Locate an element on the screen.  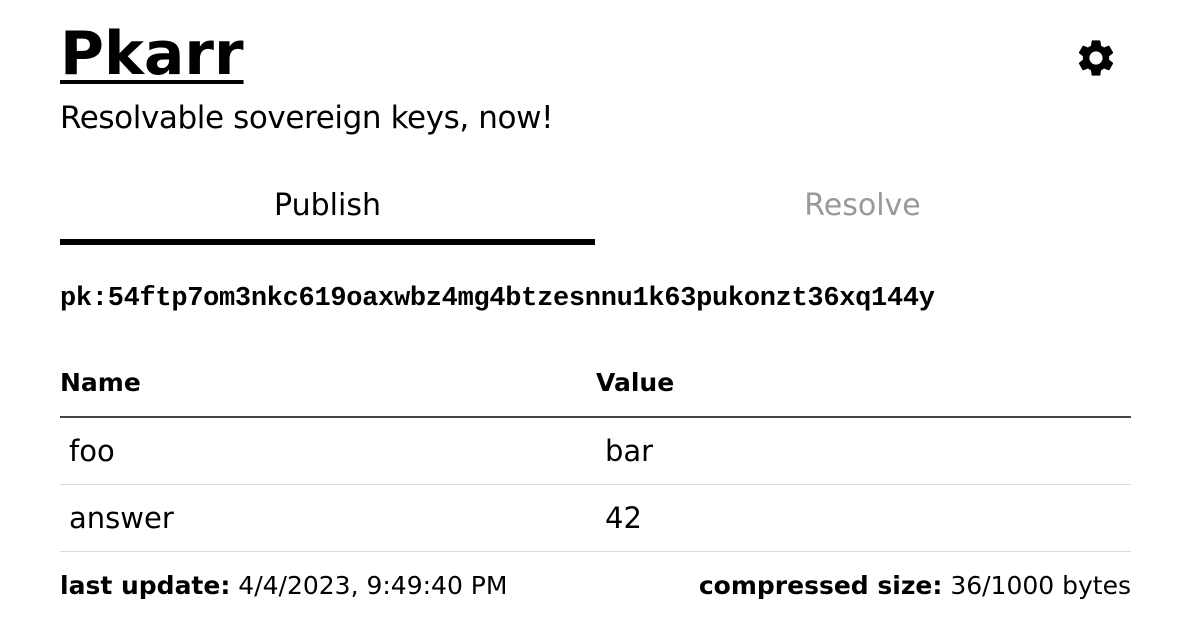
compressed-size-value: 36/1000 bytes is located at coordinates (1040, 585).